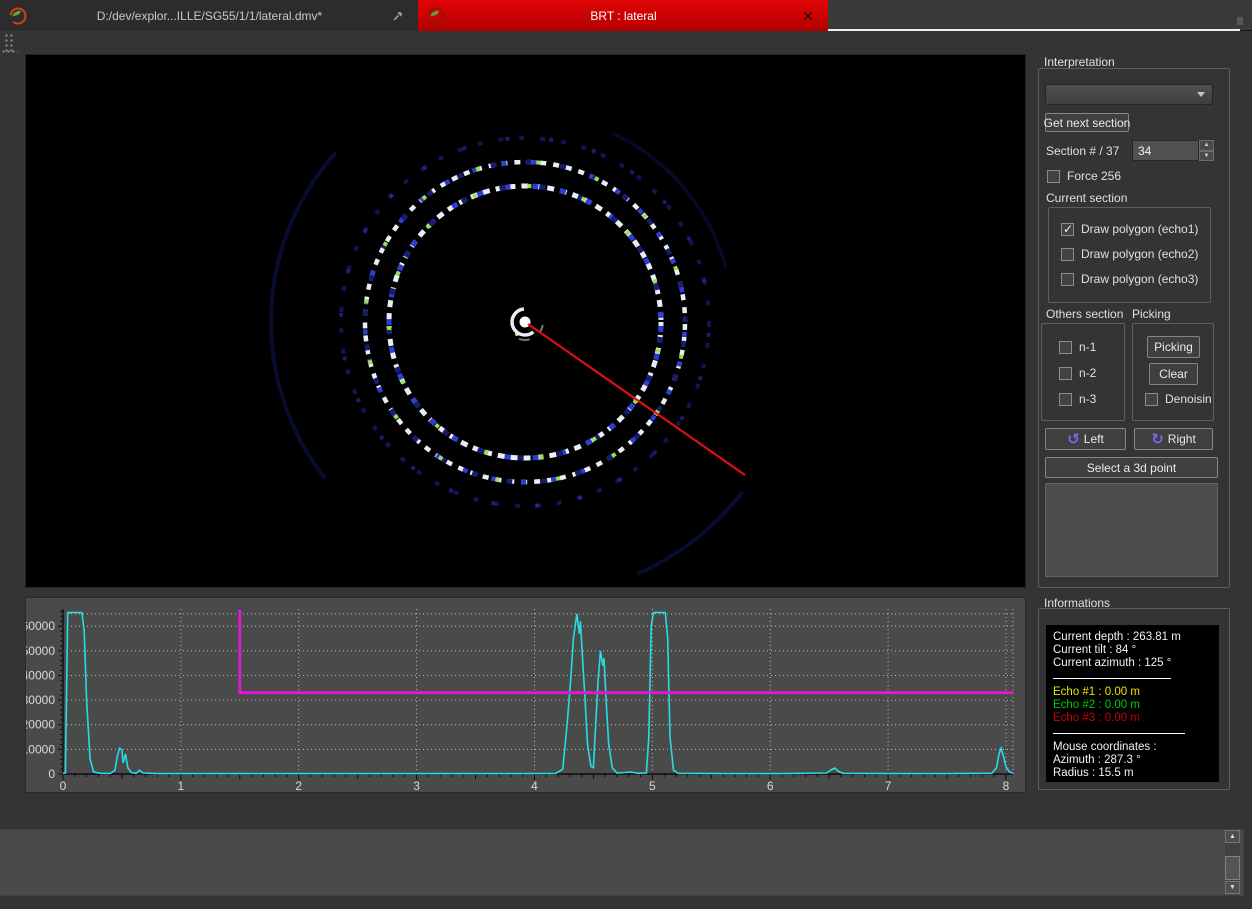 Image resolution: width=1252 pixels, height=909 pixels. Describe the element at coordinates (1077, 399) in the screenshot. I see `n-3-checkbox: n-3` at that location.